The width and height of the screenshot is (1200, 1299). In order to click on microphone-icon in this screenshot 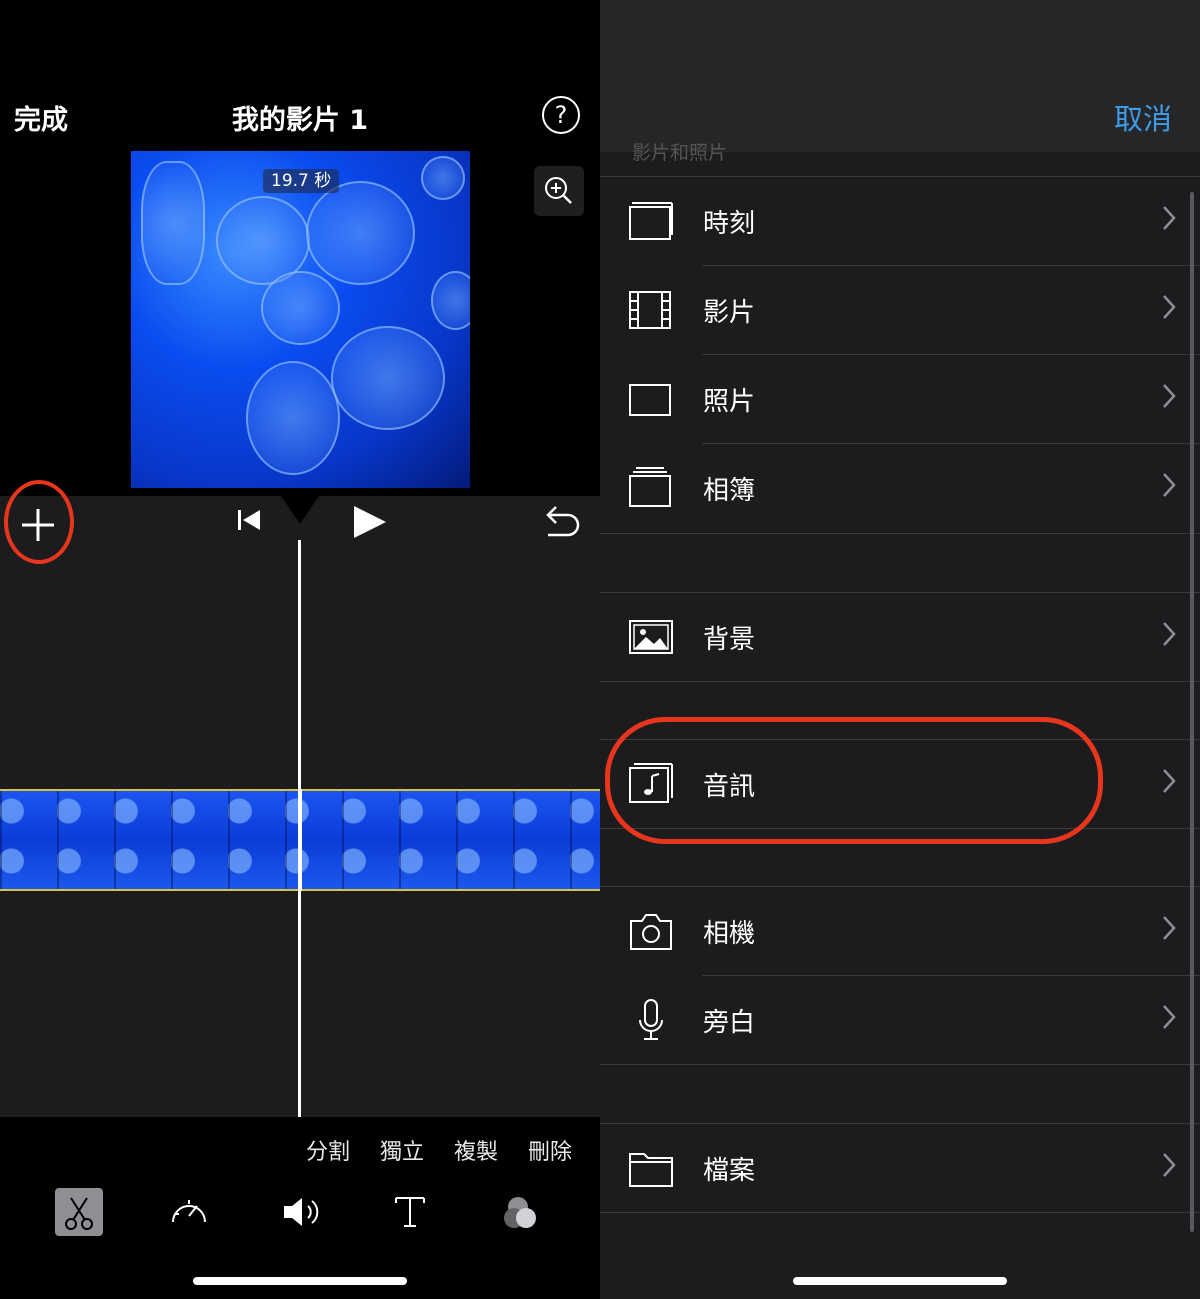, I will do `click(651, 1019)`.